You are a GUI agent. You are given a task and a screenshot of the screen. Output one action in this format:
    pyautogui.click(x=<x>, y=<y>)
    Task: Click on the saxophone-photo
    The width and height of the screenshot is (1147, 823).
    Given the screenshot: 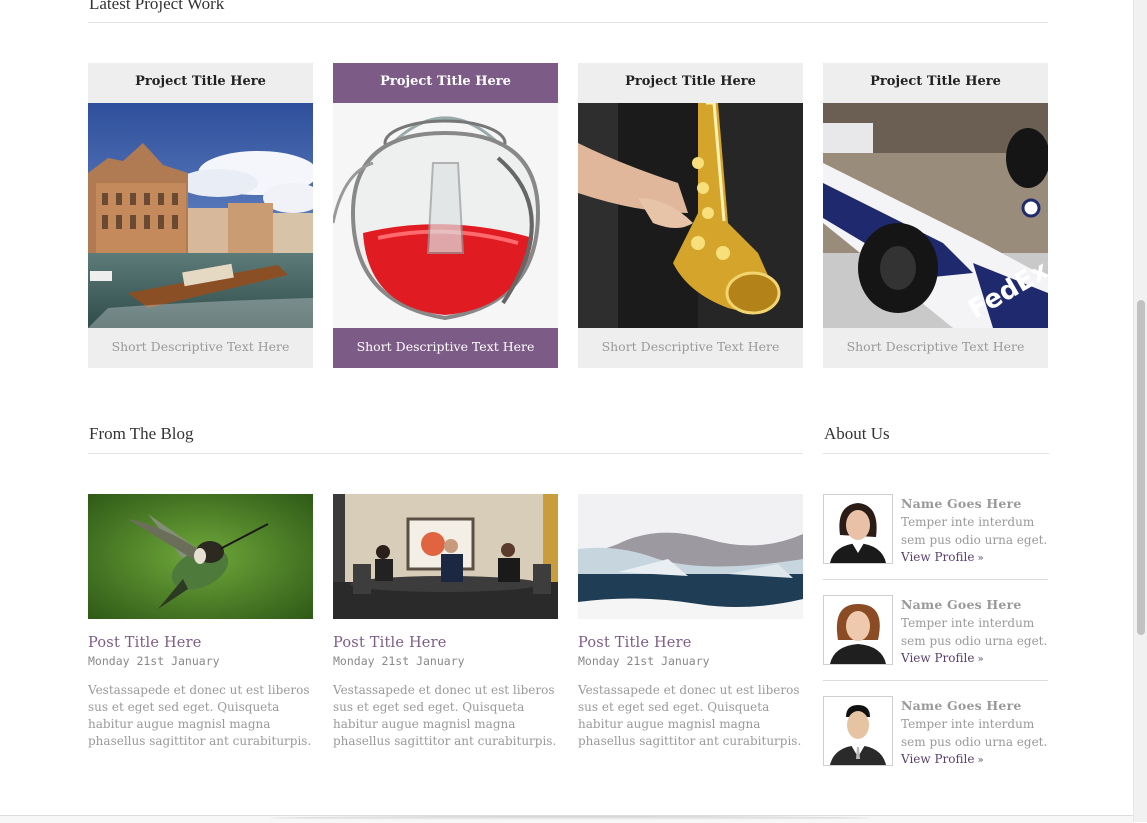 What is the action you would take?
    pyautogui.click(x=690, y=215)
    